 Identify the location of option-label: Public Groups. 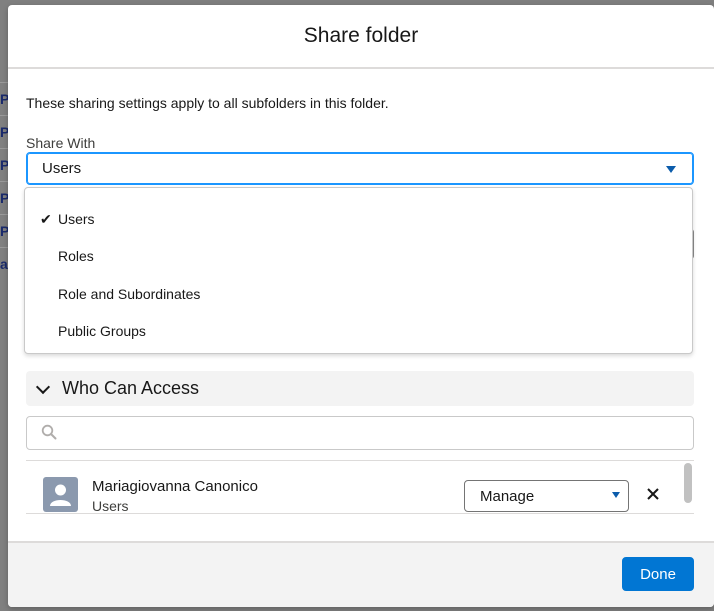
(102, 331).